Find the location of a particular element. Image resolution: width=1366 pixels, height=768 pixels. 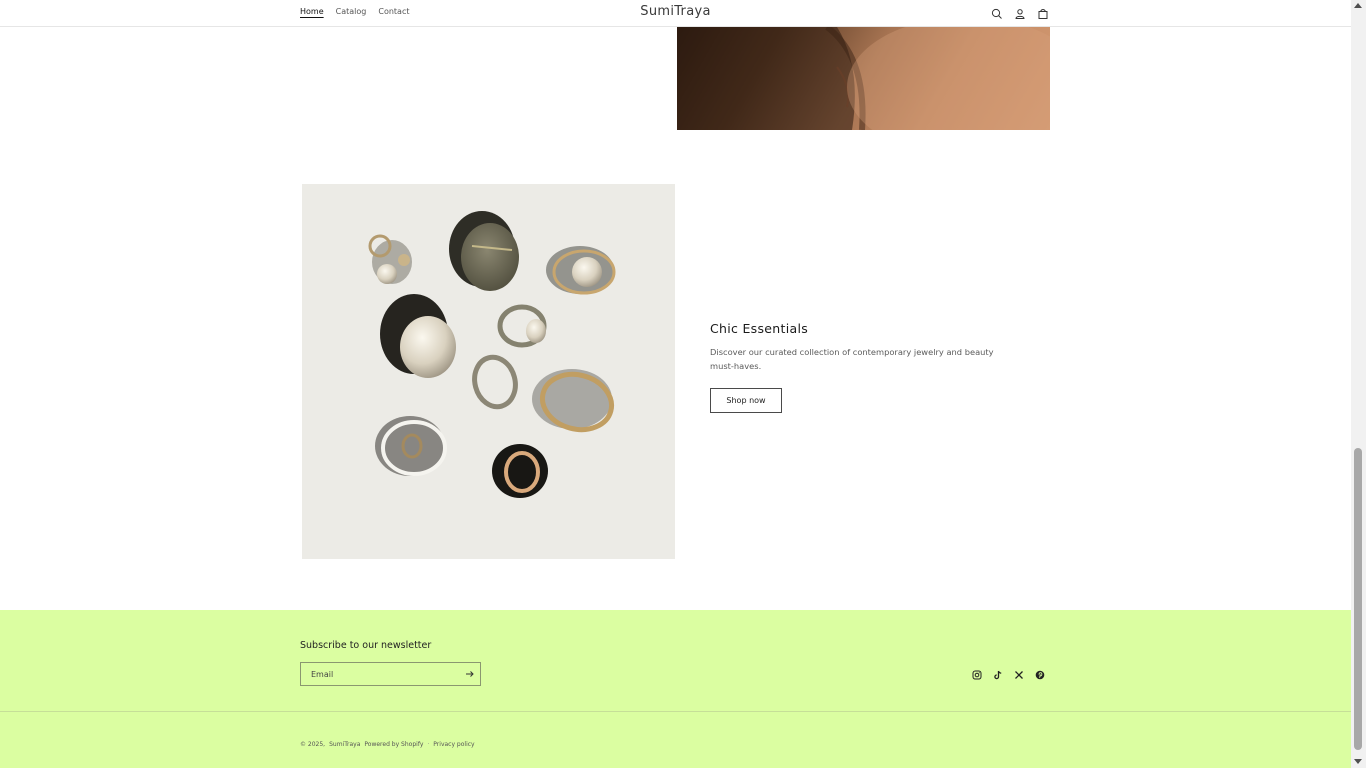

x-icon is located at coordinates (1019, 675).